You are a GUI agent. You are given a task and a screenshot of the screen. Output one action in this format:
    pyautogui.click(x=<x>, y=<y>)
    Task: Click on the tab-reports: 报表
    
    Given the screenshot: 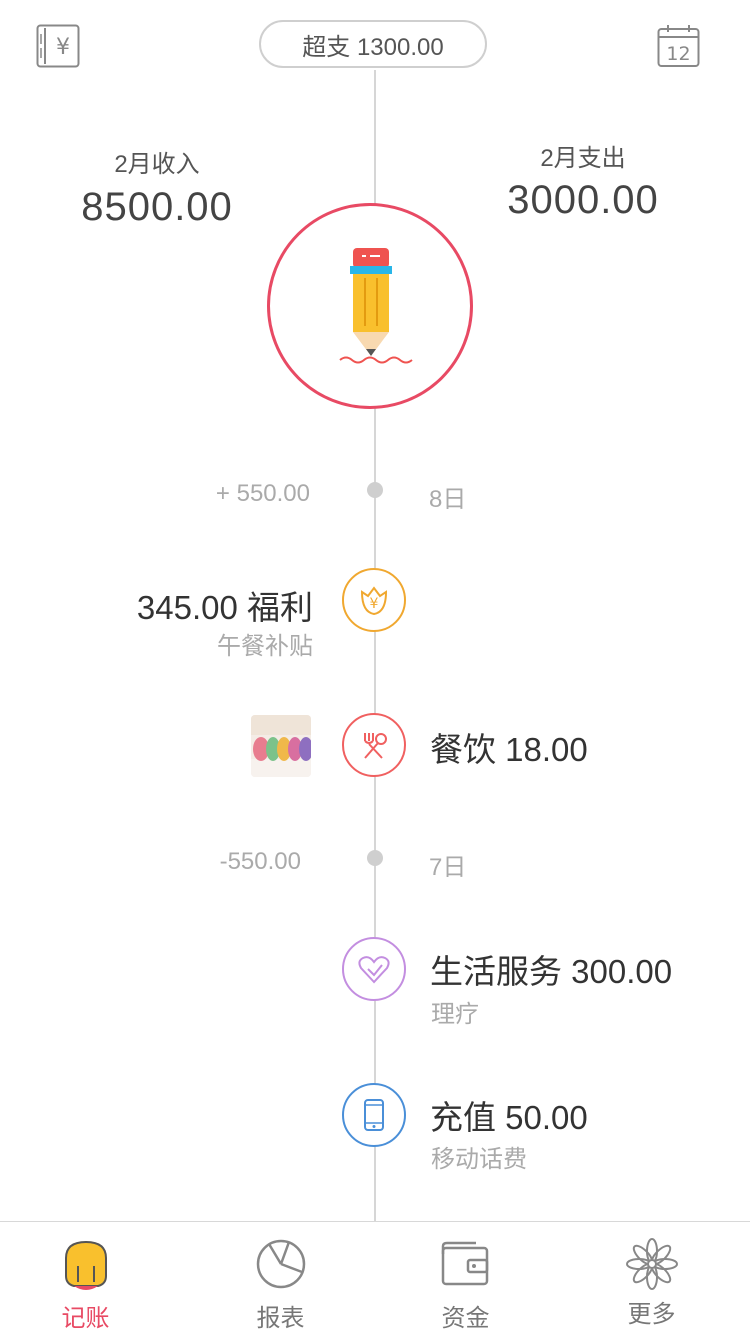 What is the action you would take?
    pyautogui.click(x=280, y=1278)
    